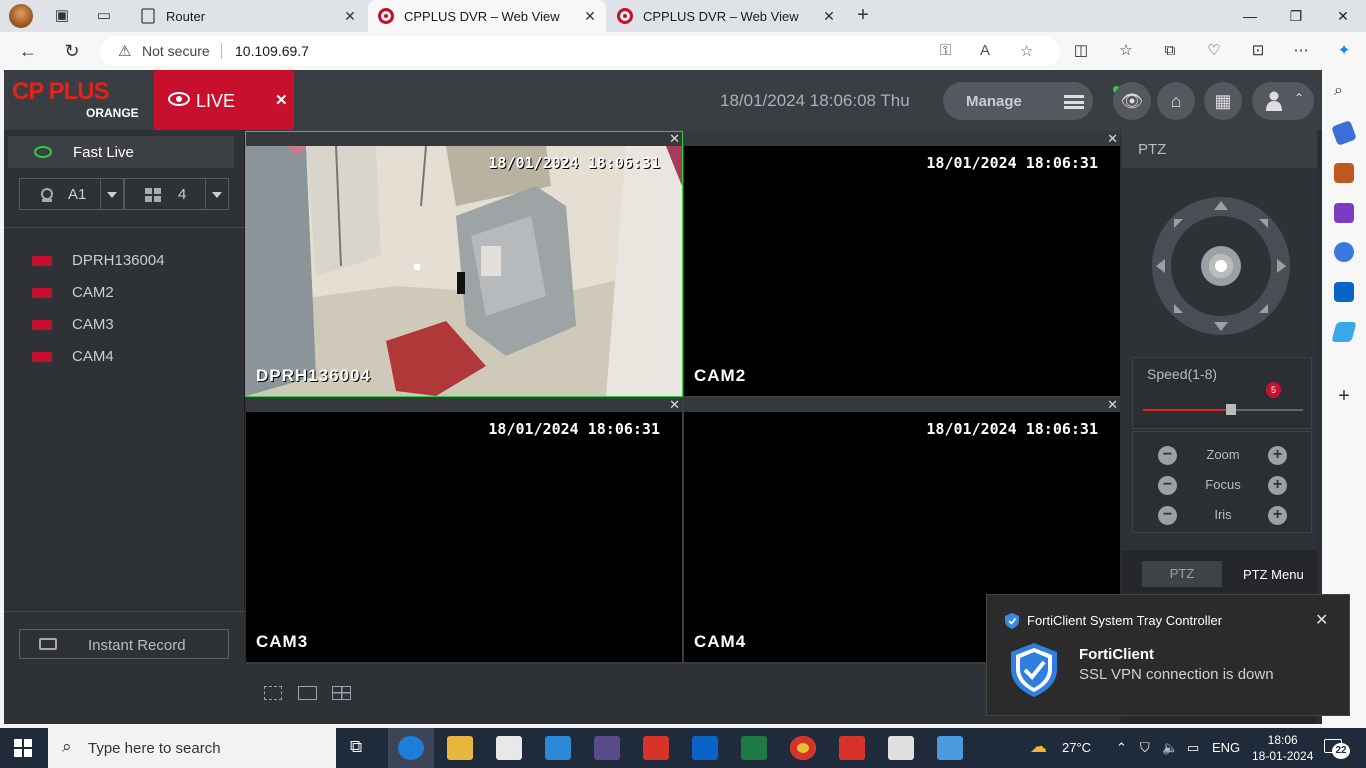 Image resolution: width=1366 pixels, height=768 pixels. I want to click on arrow-up-left-icon, so click(1178, 223).